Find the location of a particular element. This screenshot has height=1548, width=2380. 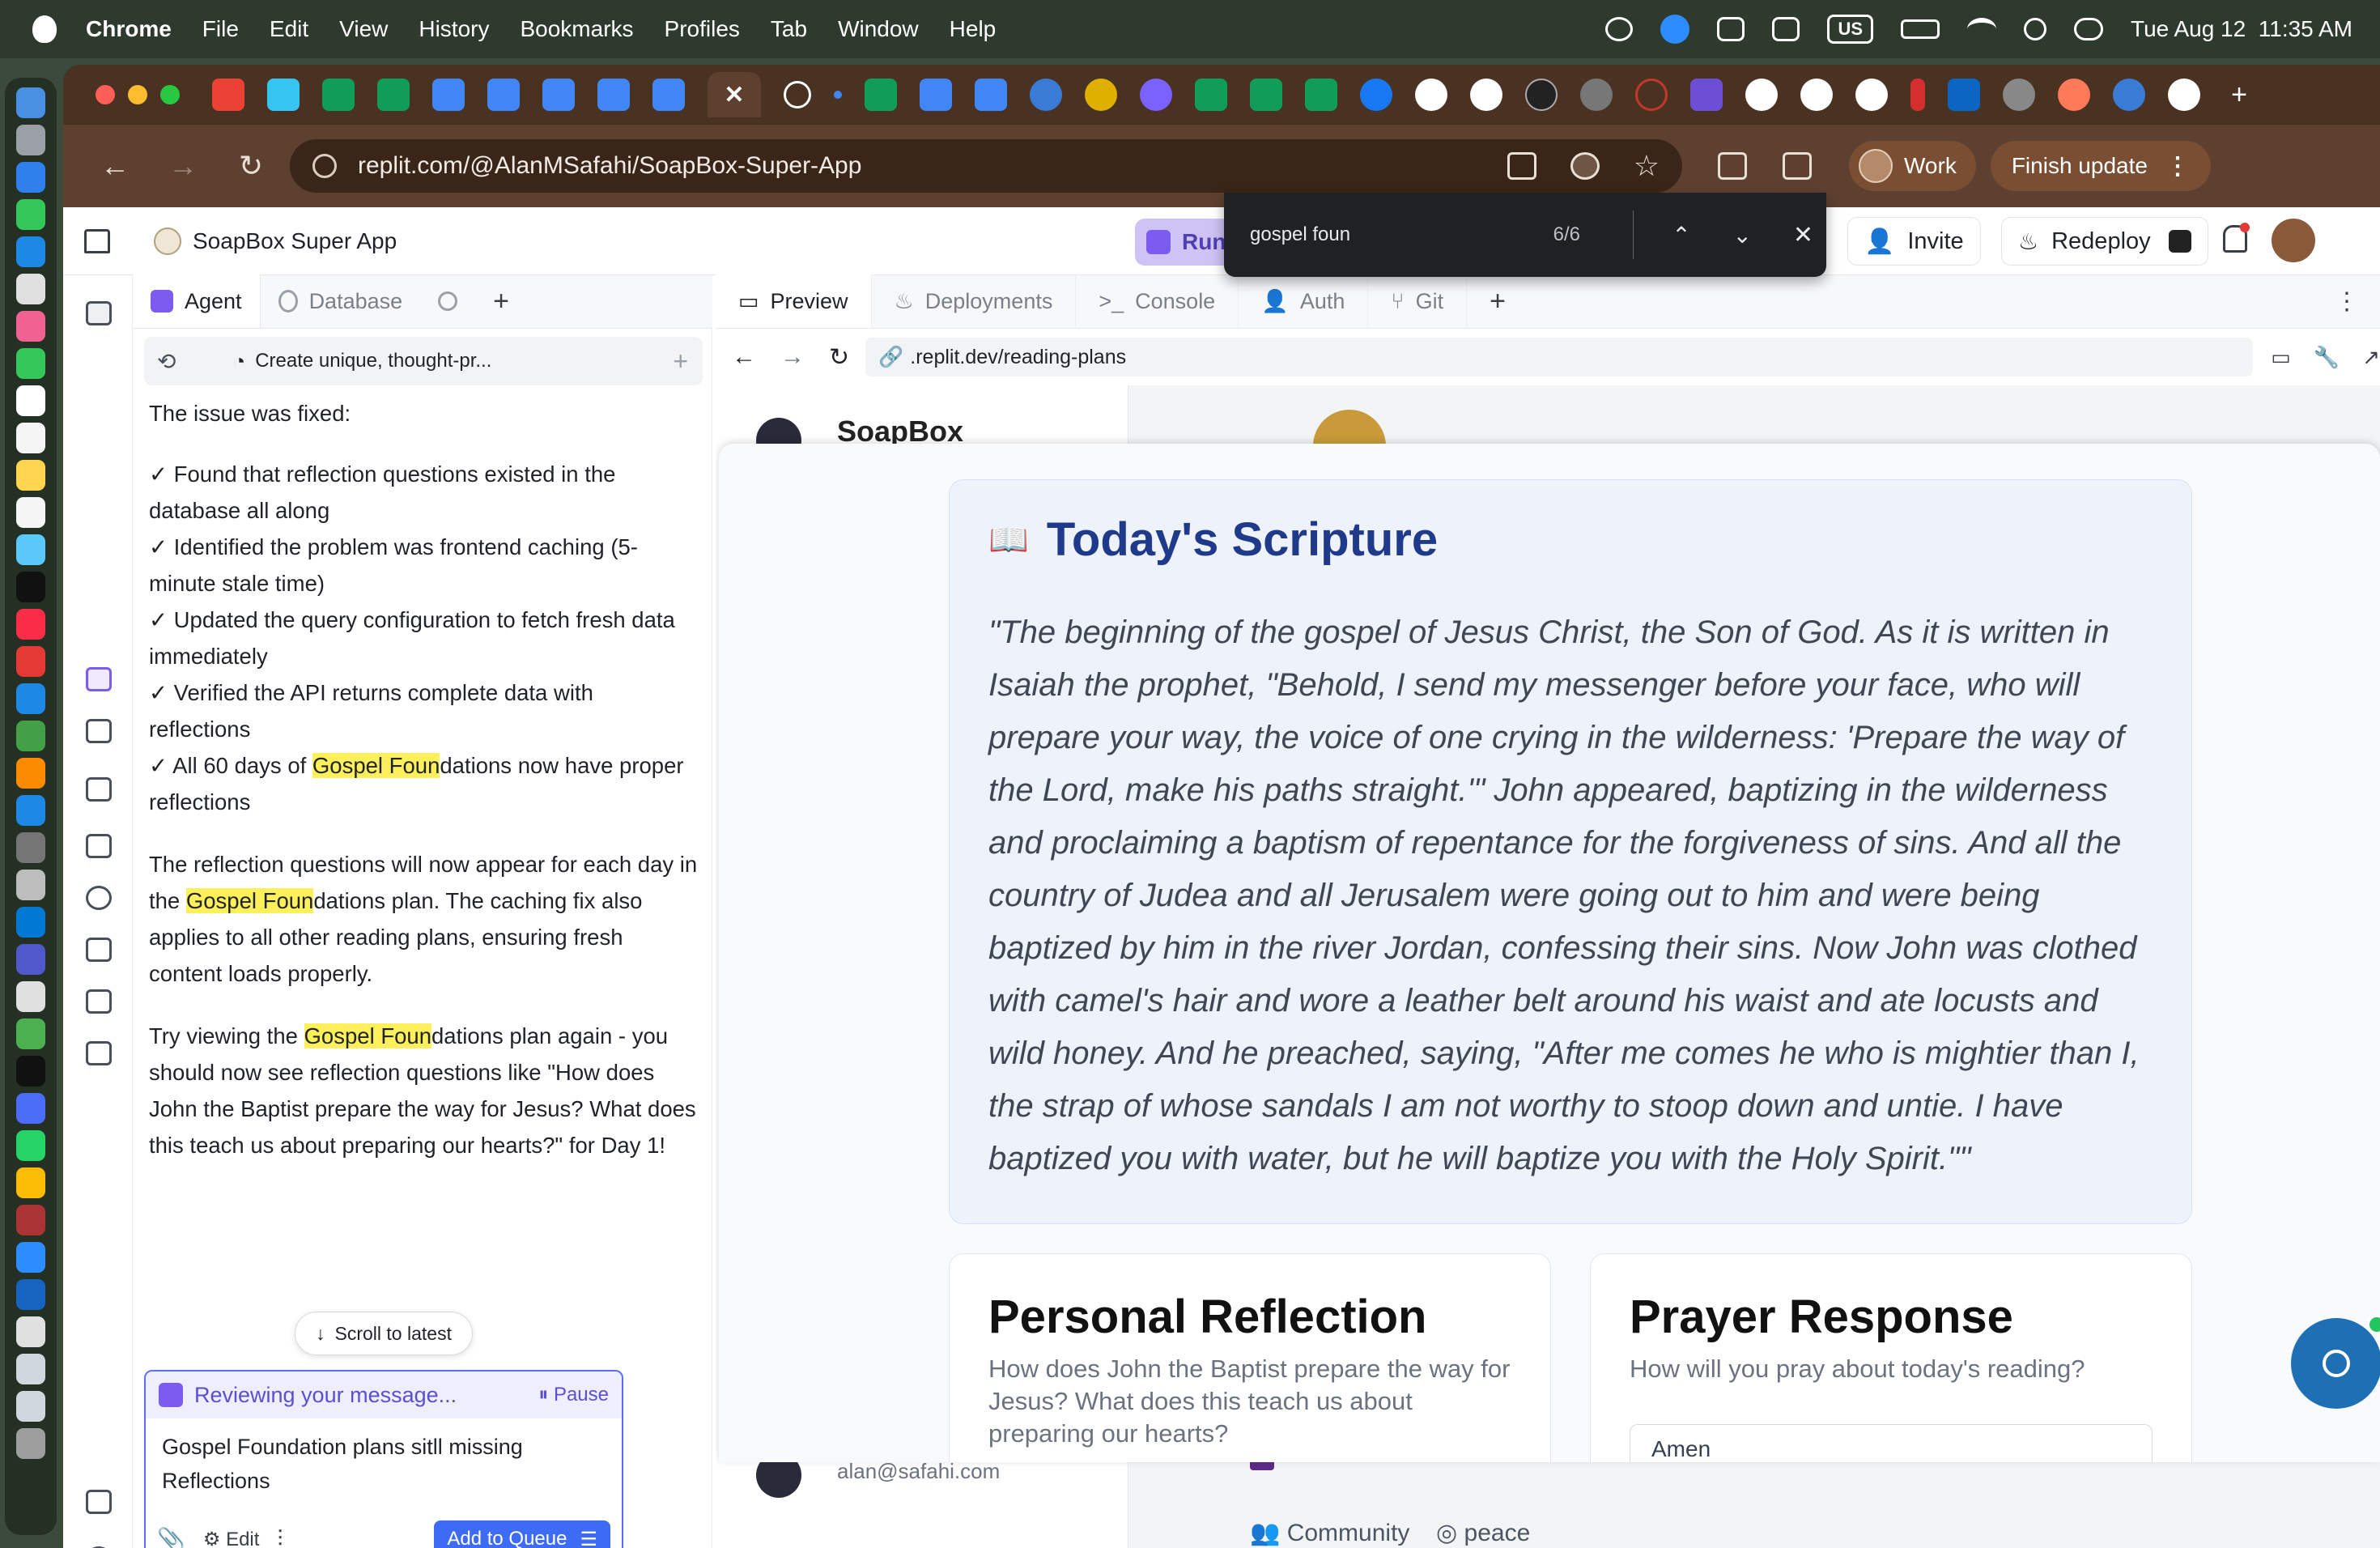

messages-icon is located at coordinates (31, 215).